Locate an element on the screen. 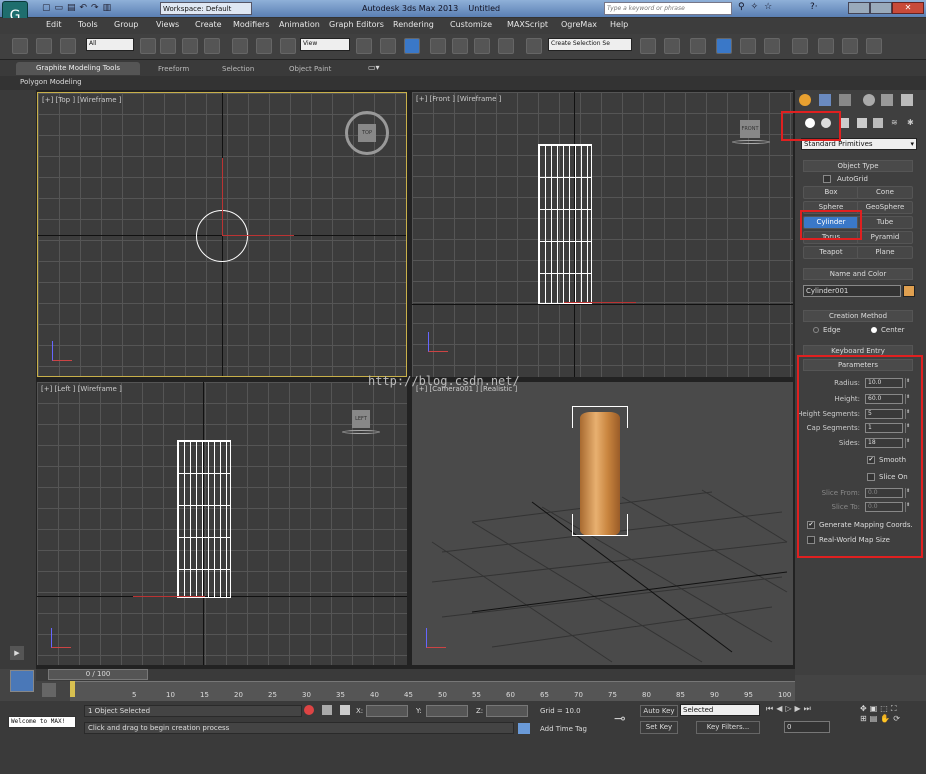 Image resolution: width=926 pixels, height=774 pixels. timeline-scrubber-marker is located at coordinates (72, 689).